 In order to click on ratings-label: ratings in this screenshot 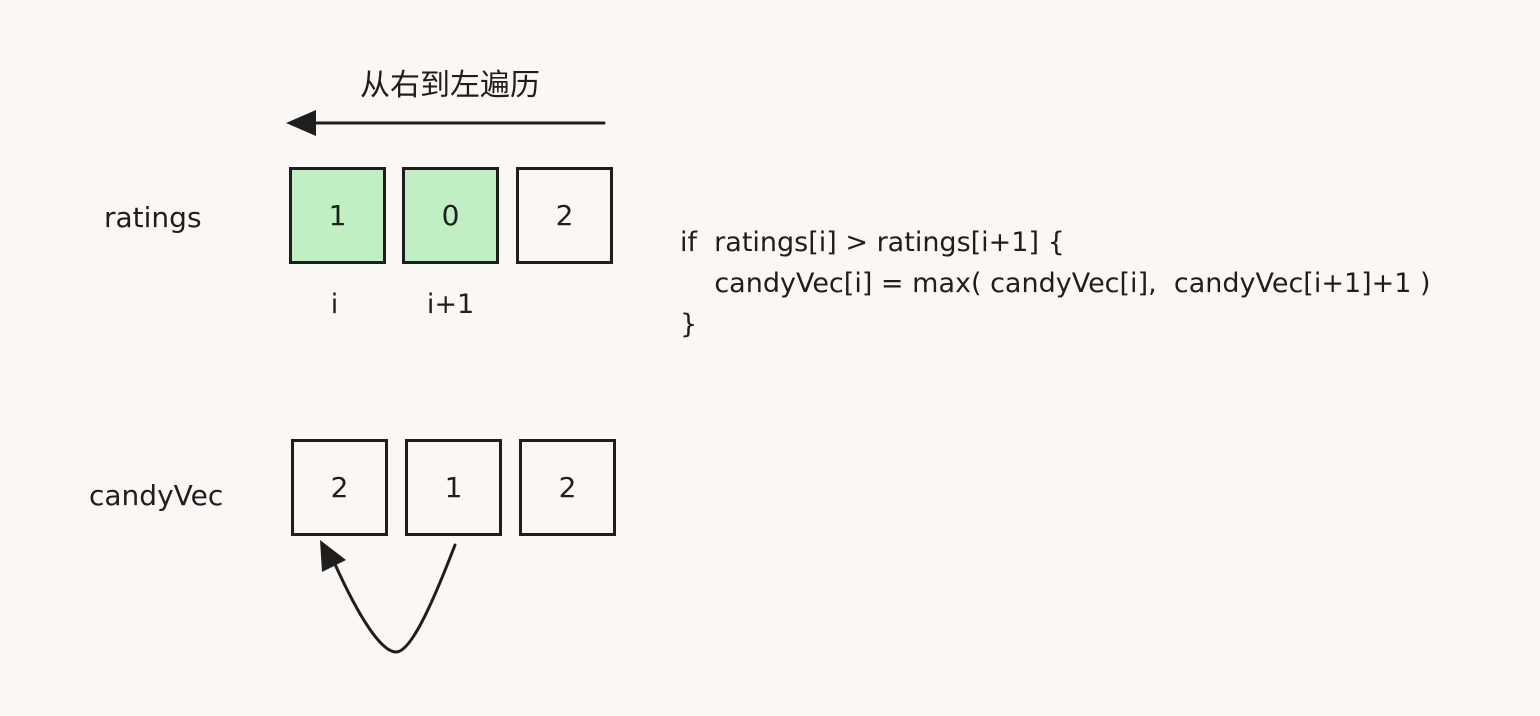, I will do `click(153, 217)`.